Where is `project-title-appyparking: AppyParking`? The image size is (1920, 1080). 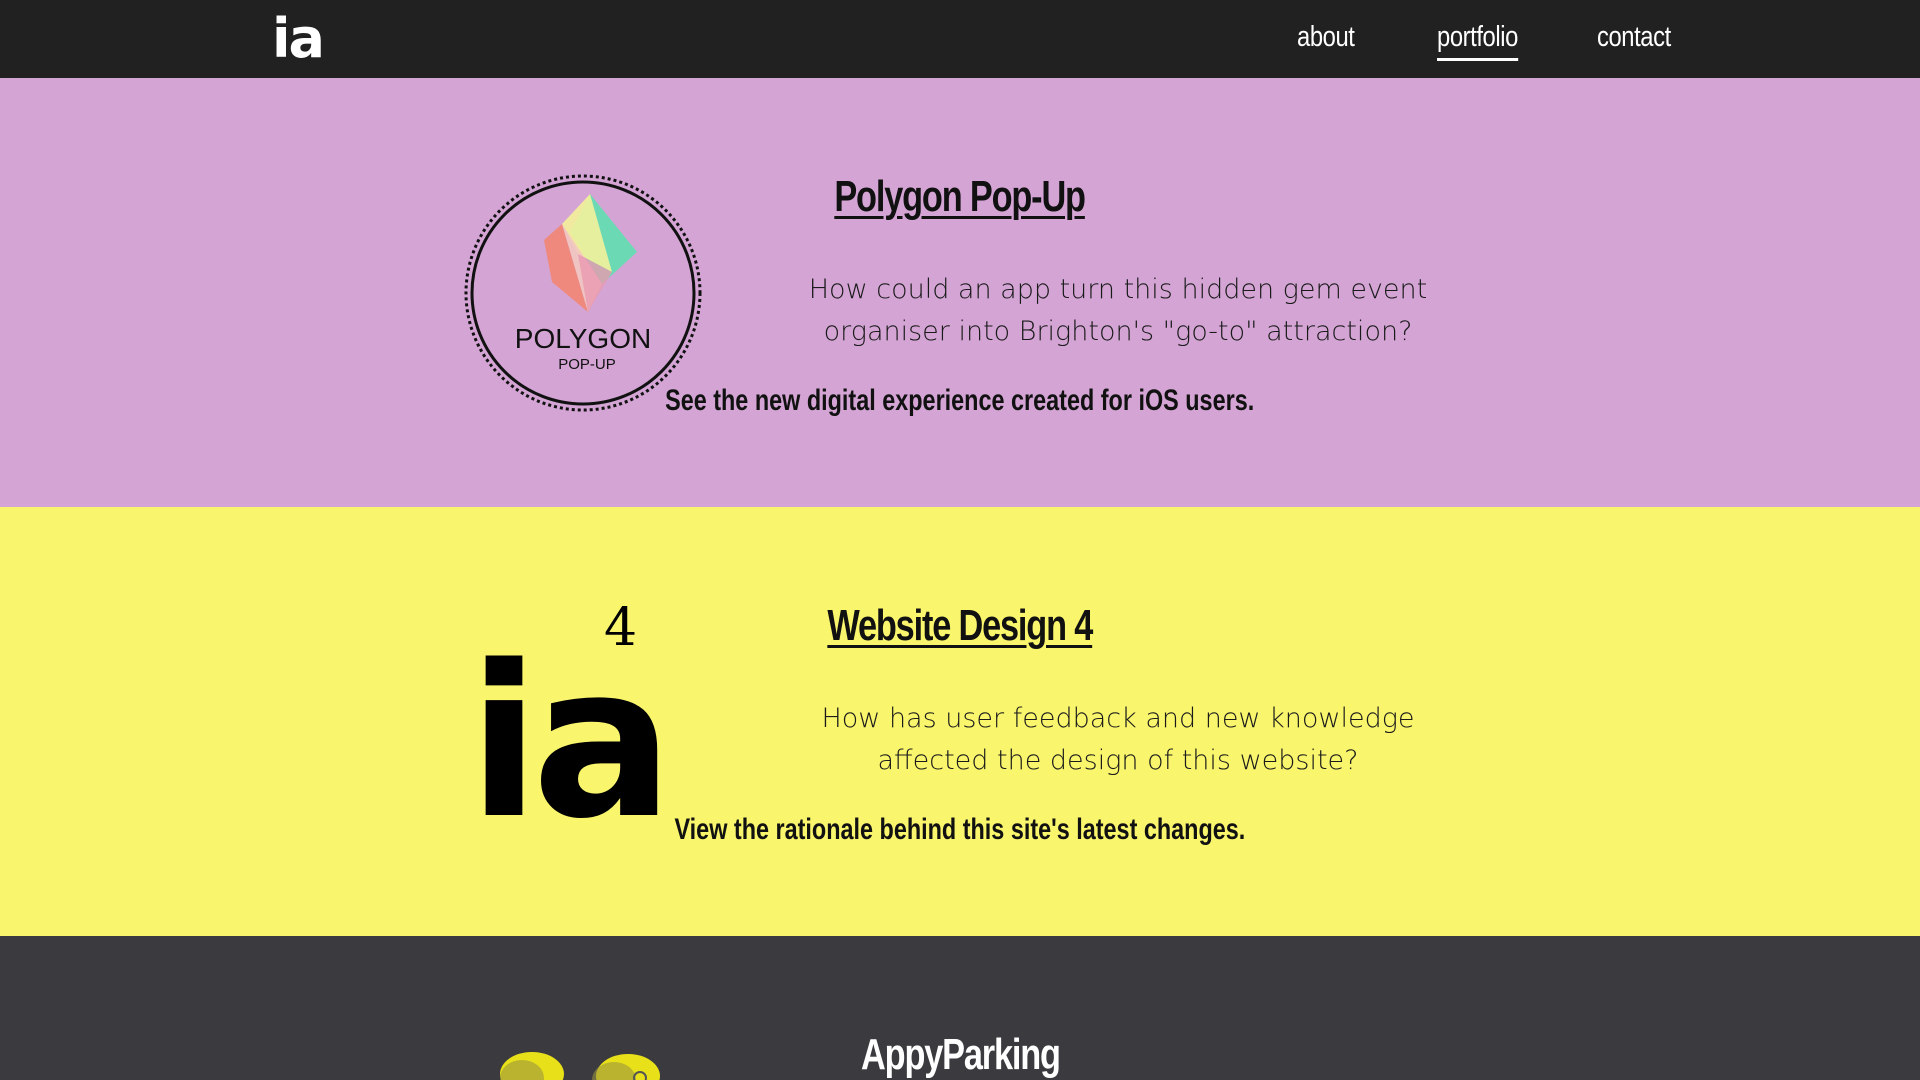
project-title-appyparking: AppyParking is located at coordinates (960, 1055).